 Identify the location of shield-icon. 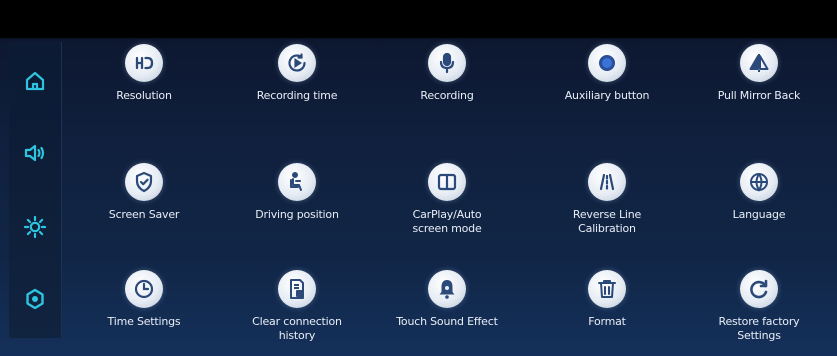
(144, 182).